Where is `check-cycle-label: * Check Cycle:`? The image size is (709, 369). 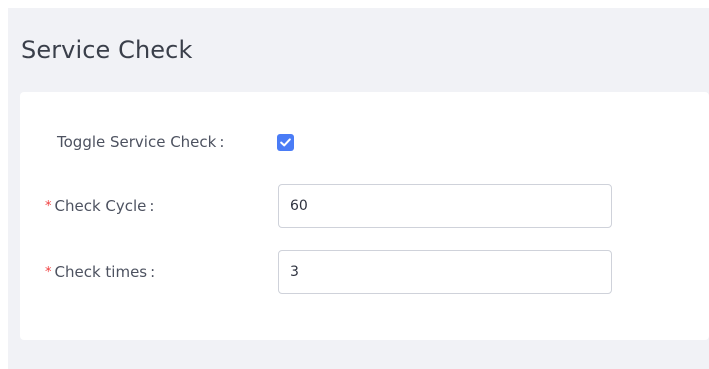 check-cycle-label: * Check Cycle: is located at coordinates (99, 206).